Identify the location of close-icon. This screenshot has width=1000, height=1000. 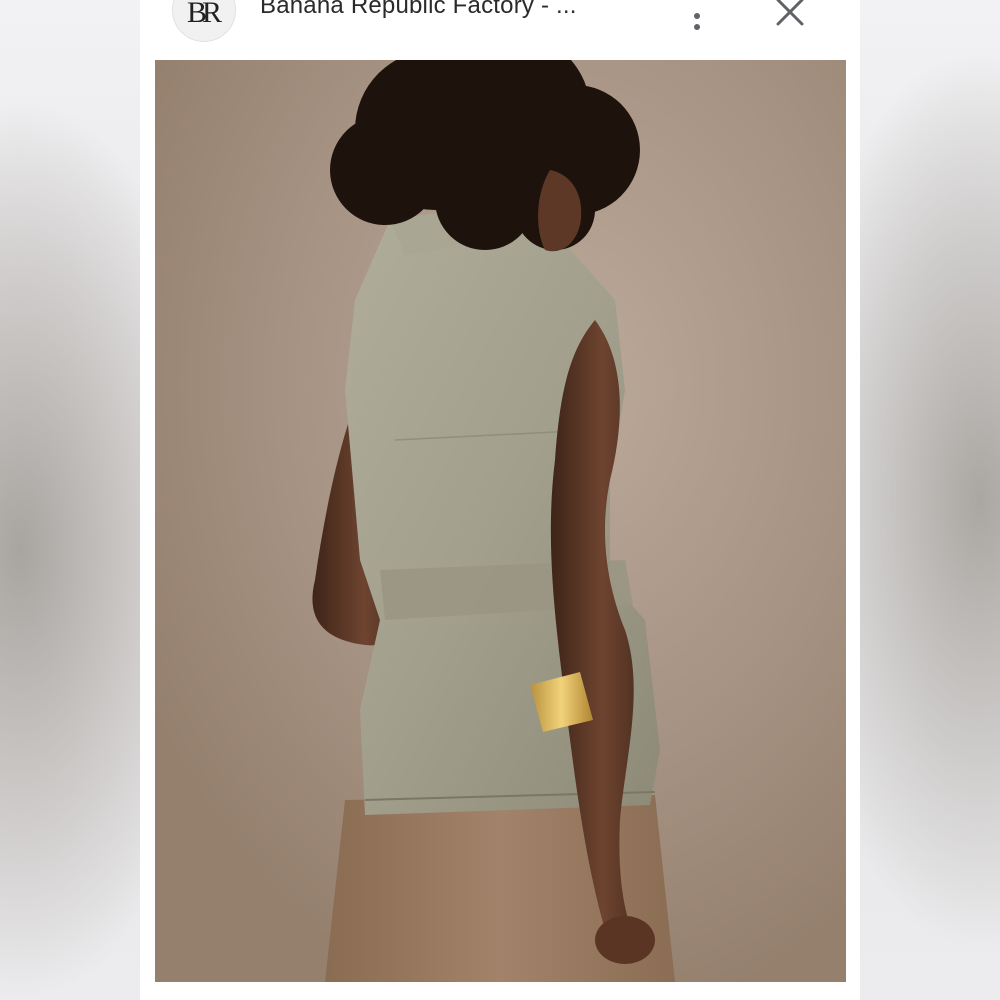
(790, 13).